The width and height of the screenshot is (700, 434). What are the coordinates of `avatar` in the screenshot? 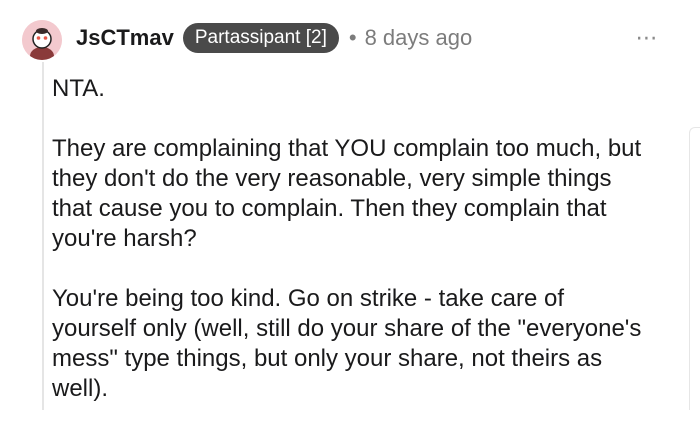 It's located at (42, 40).